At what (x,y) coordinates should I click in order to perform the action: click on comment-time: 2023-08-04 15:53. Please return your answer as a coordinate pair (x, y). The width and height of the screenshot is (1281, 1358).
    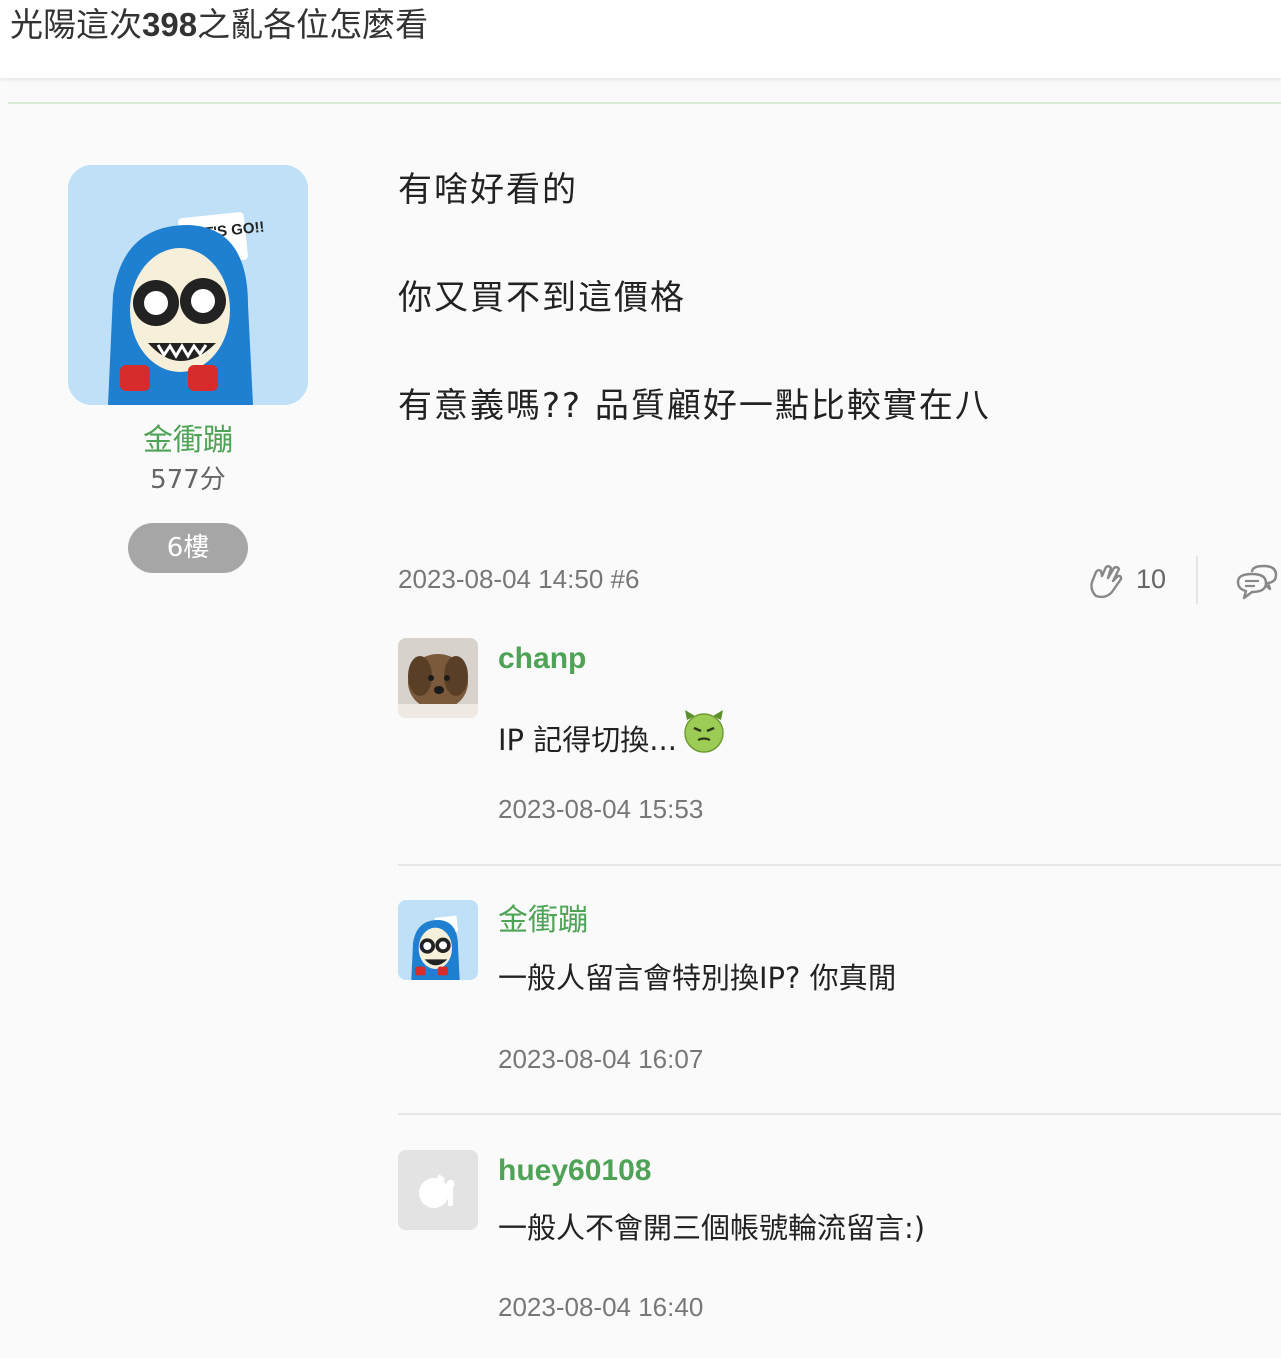
    Looking at the image, I should click on (601, 809).